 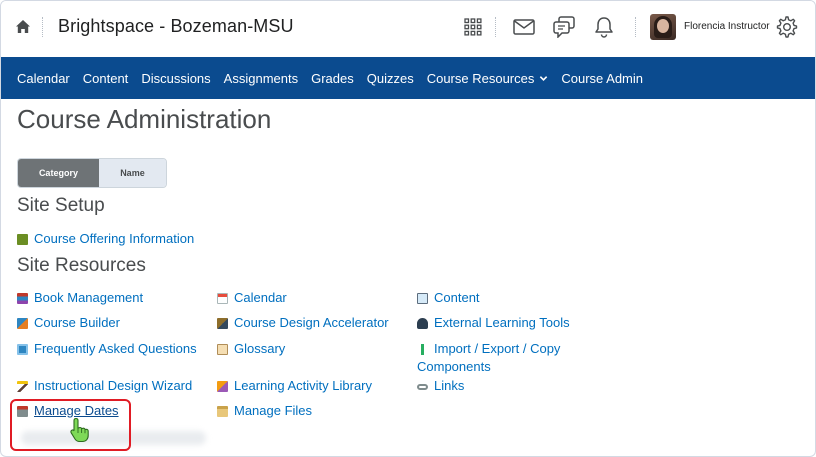 I want to click on link-label: Learning Activity Library, so click(x=303, y=385).